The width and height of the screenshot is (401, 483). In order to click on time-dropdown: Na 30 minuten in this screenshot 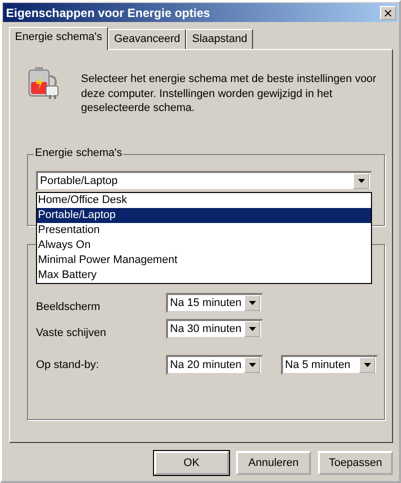, I will do `click(214, 328)`.